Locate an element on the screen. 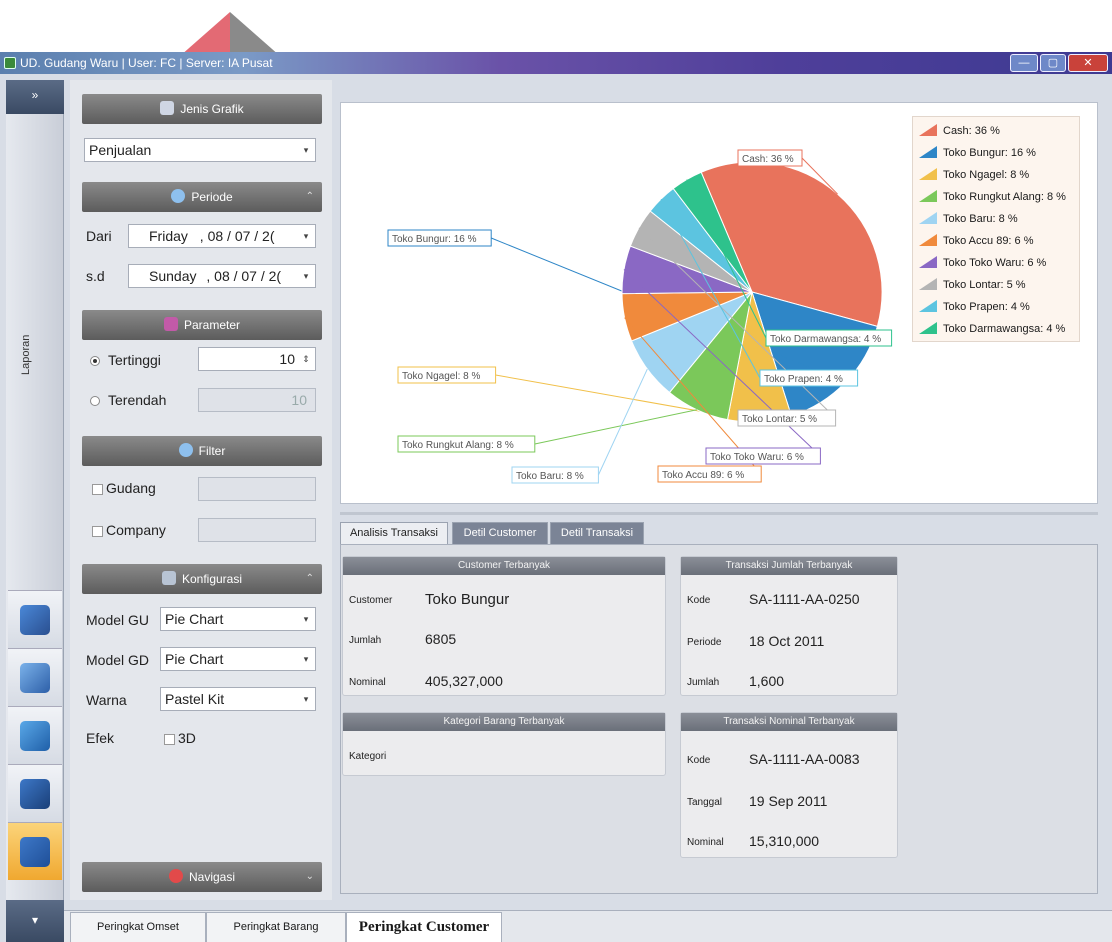  tanggal-value: 19 Sep 2011 is located at coordinates (788, 801).